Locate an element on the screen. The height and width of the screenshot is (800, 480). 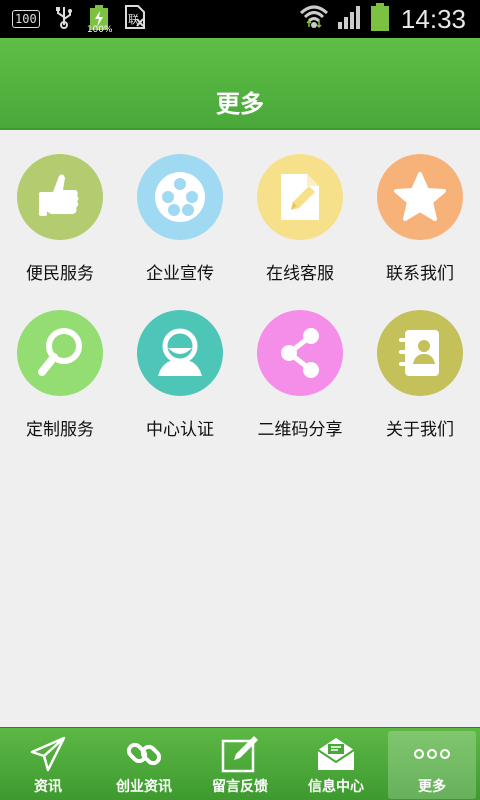
grid-item-label: 定制服务 is located at coordinates (60, 430).